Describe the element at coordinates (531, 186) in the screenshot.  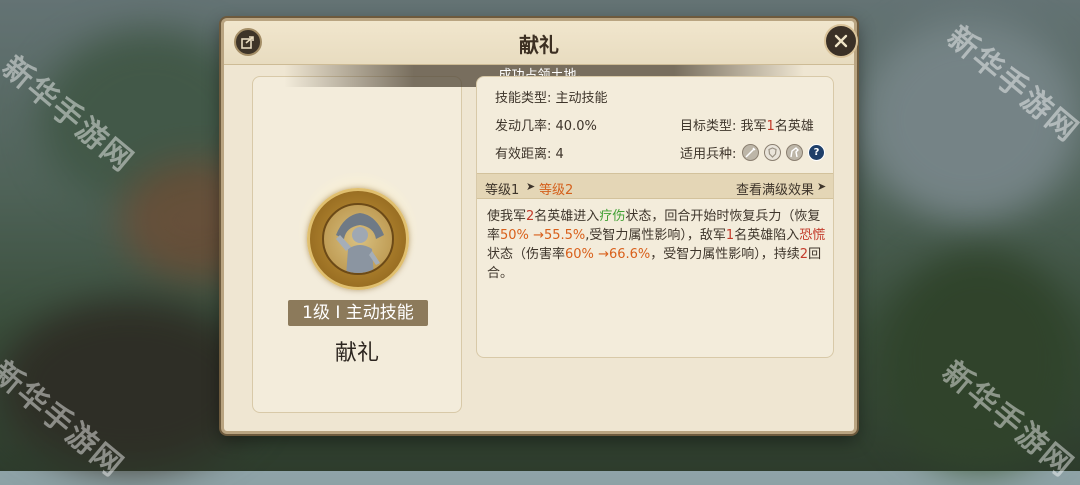
I see `level-arrow: ➤` at that location.